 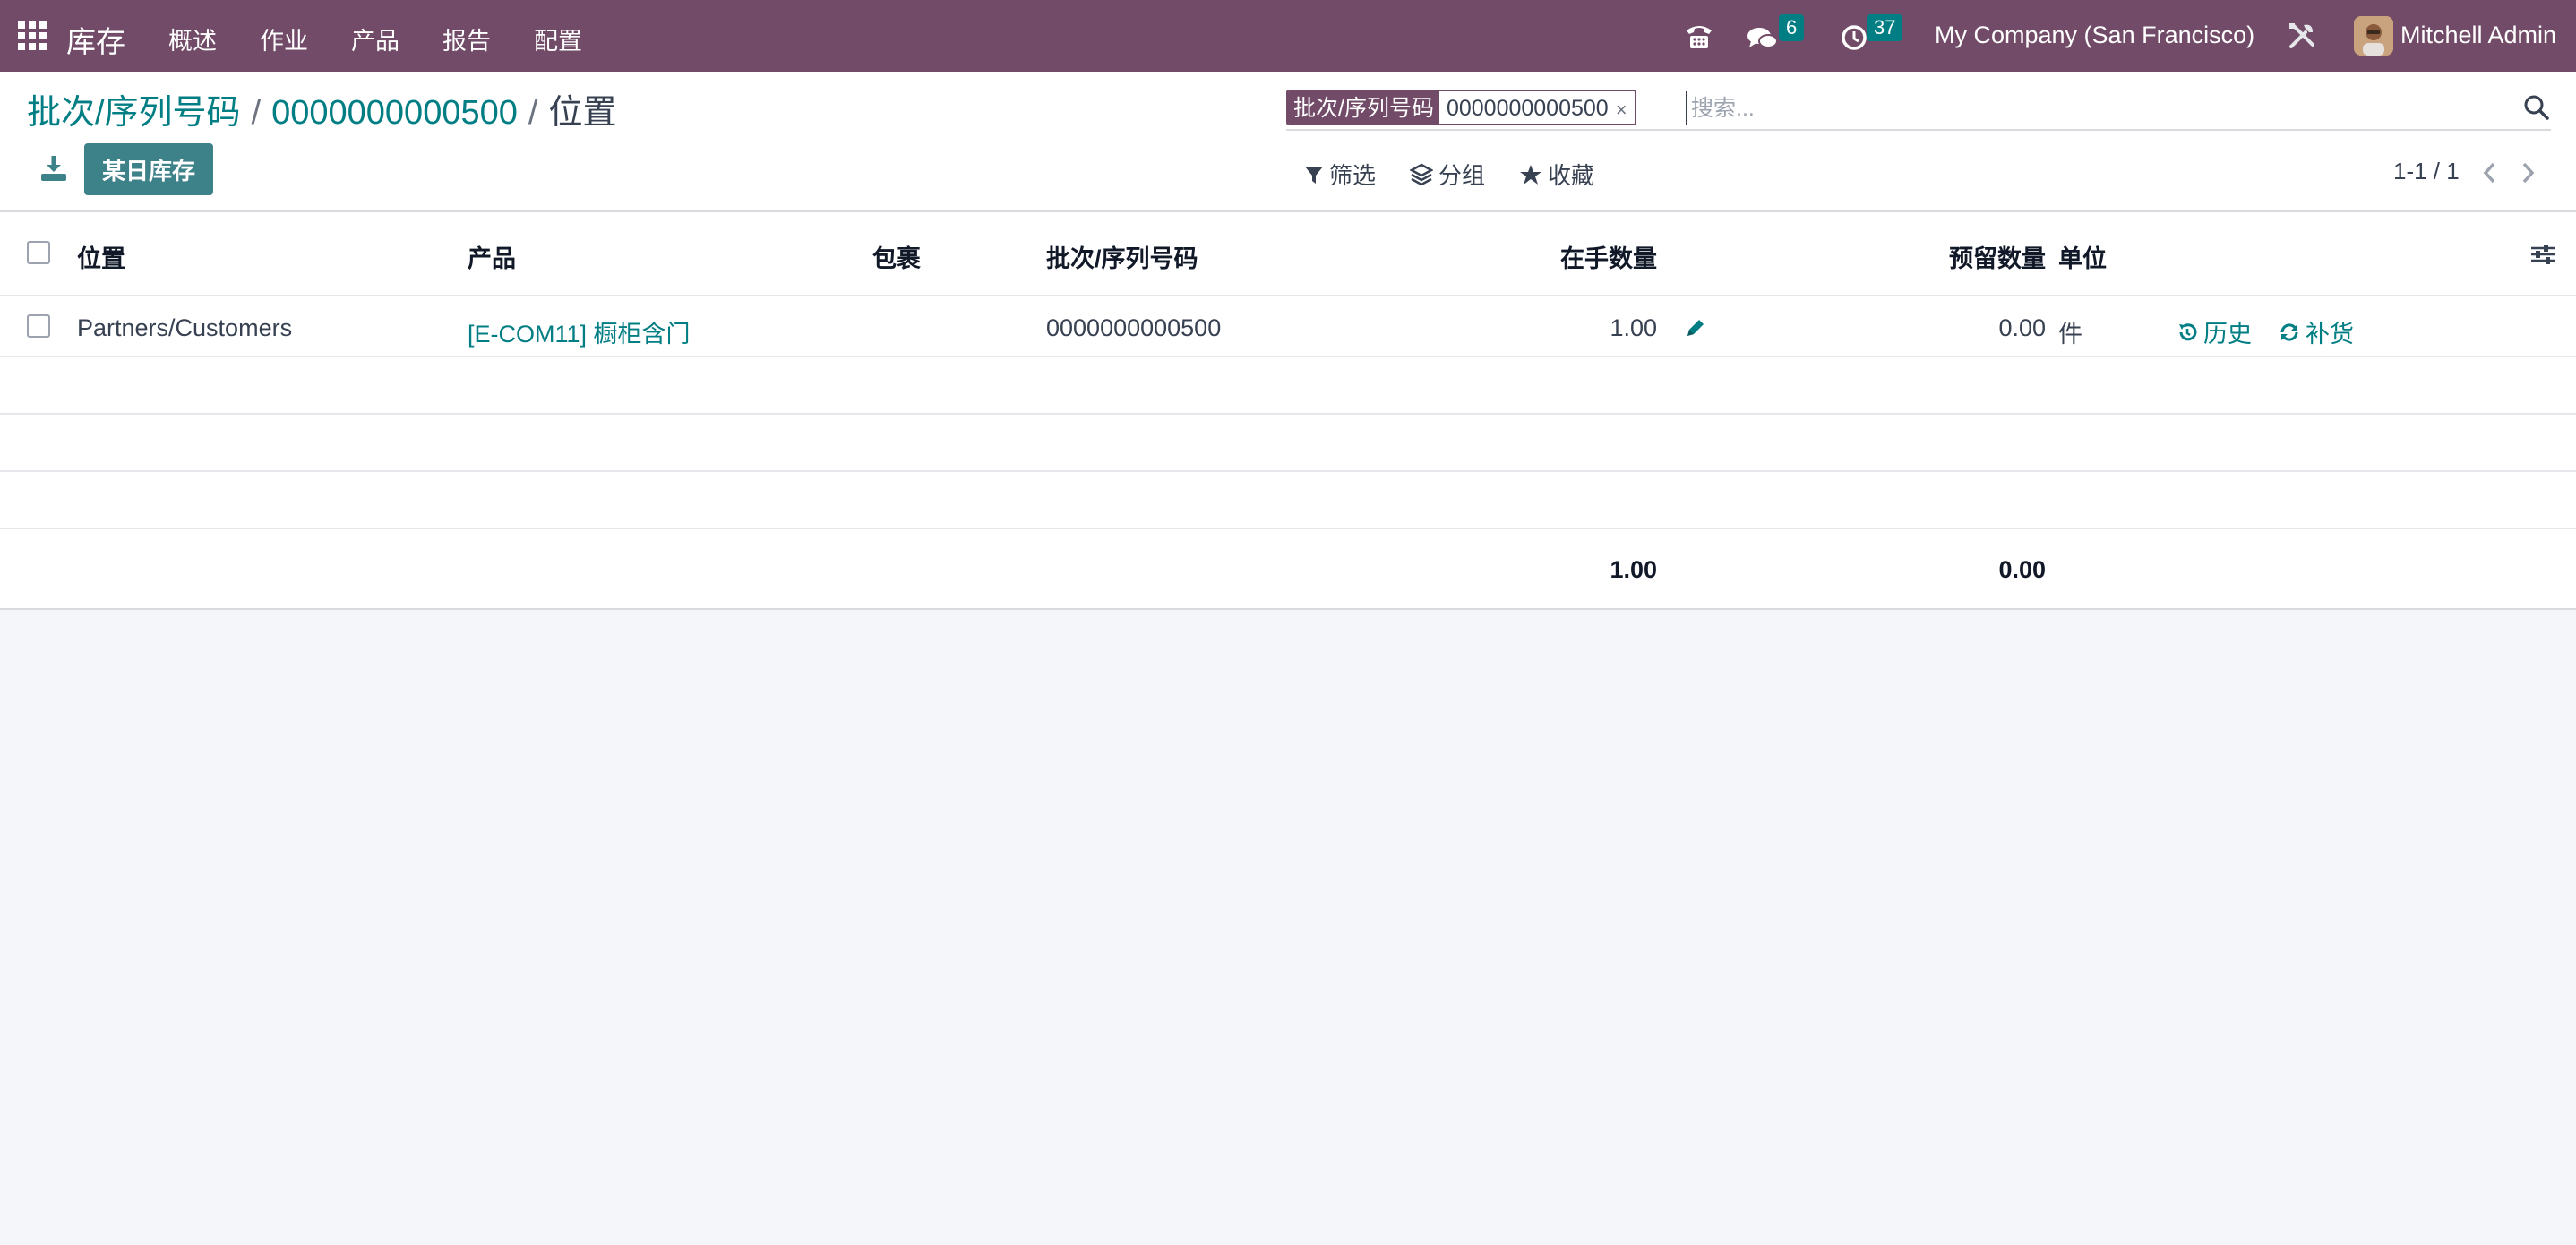 I want to click on avatar, so click(x=2373, y=36).